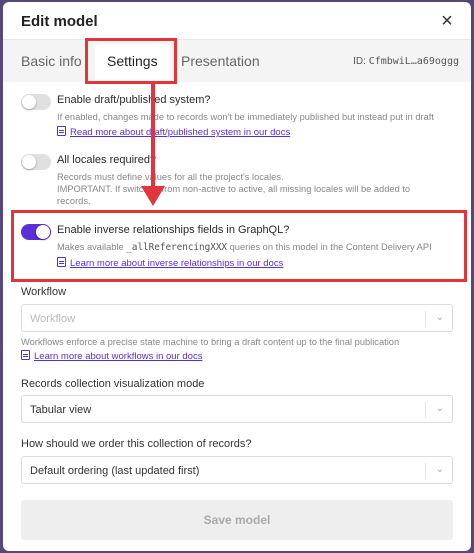 This screenshot has height=553, width=474. I want to click on dialog-header: Edit model ×, so click(237, 21).